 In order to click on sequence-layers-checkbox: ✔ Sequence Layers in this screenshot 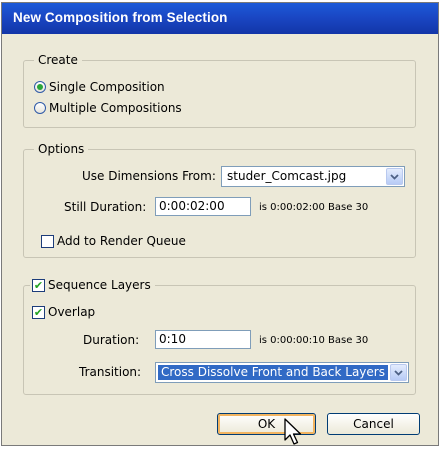, I will do `click(92, 285)`.